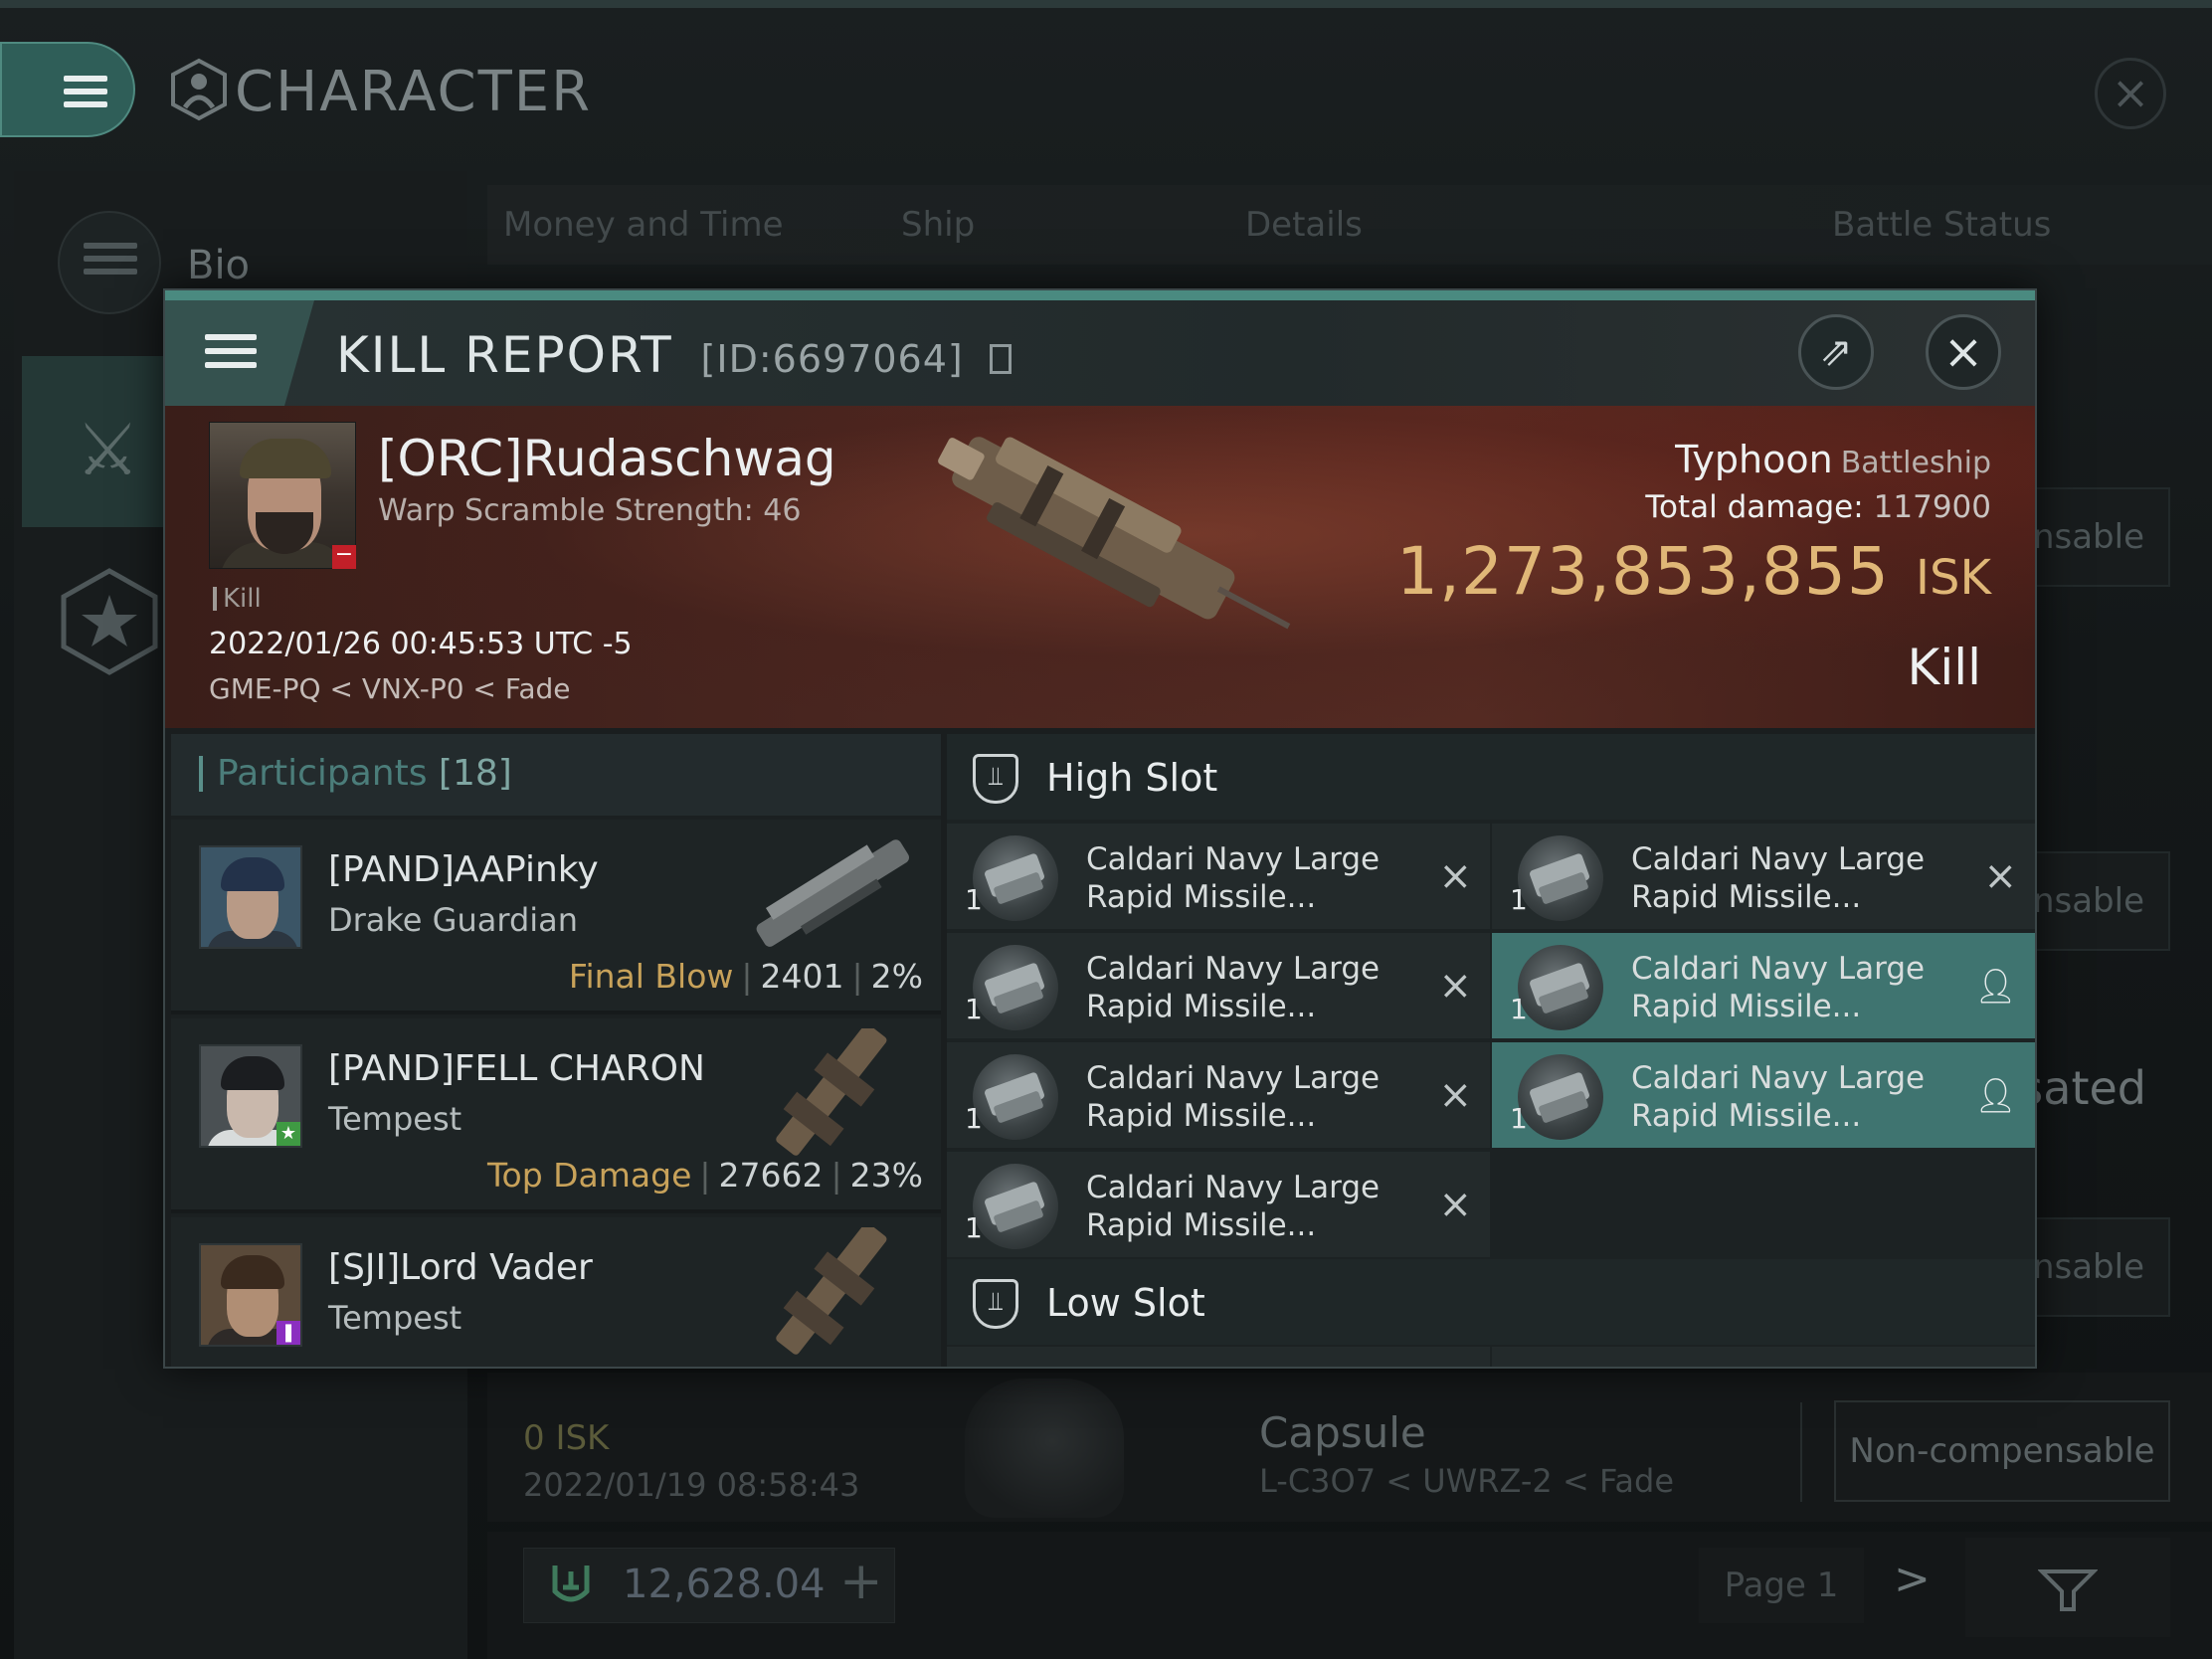 The image size is (2212, 1659). Describe the element at coordinates (389, 688) in the screenshot. I see `kill-location: GME-PQ < VNX-P0 < Fade` at that location.